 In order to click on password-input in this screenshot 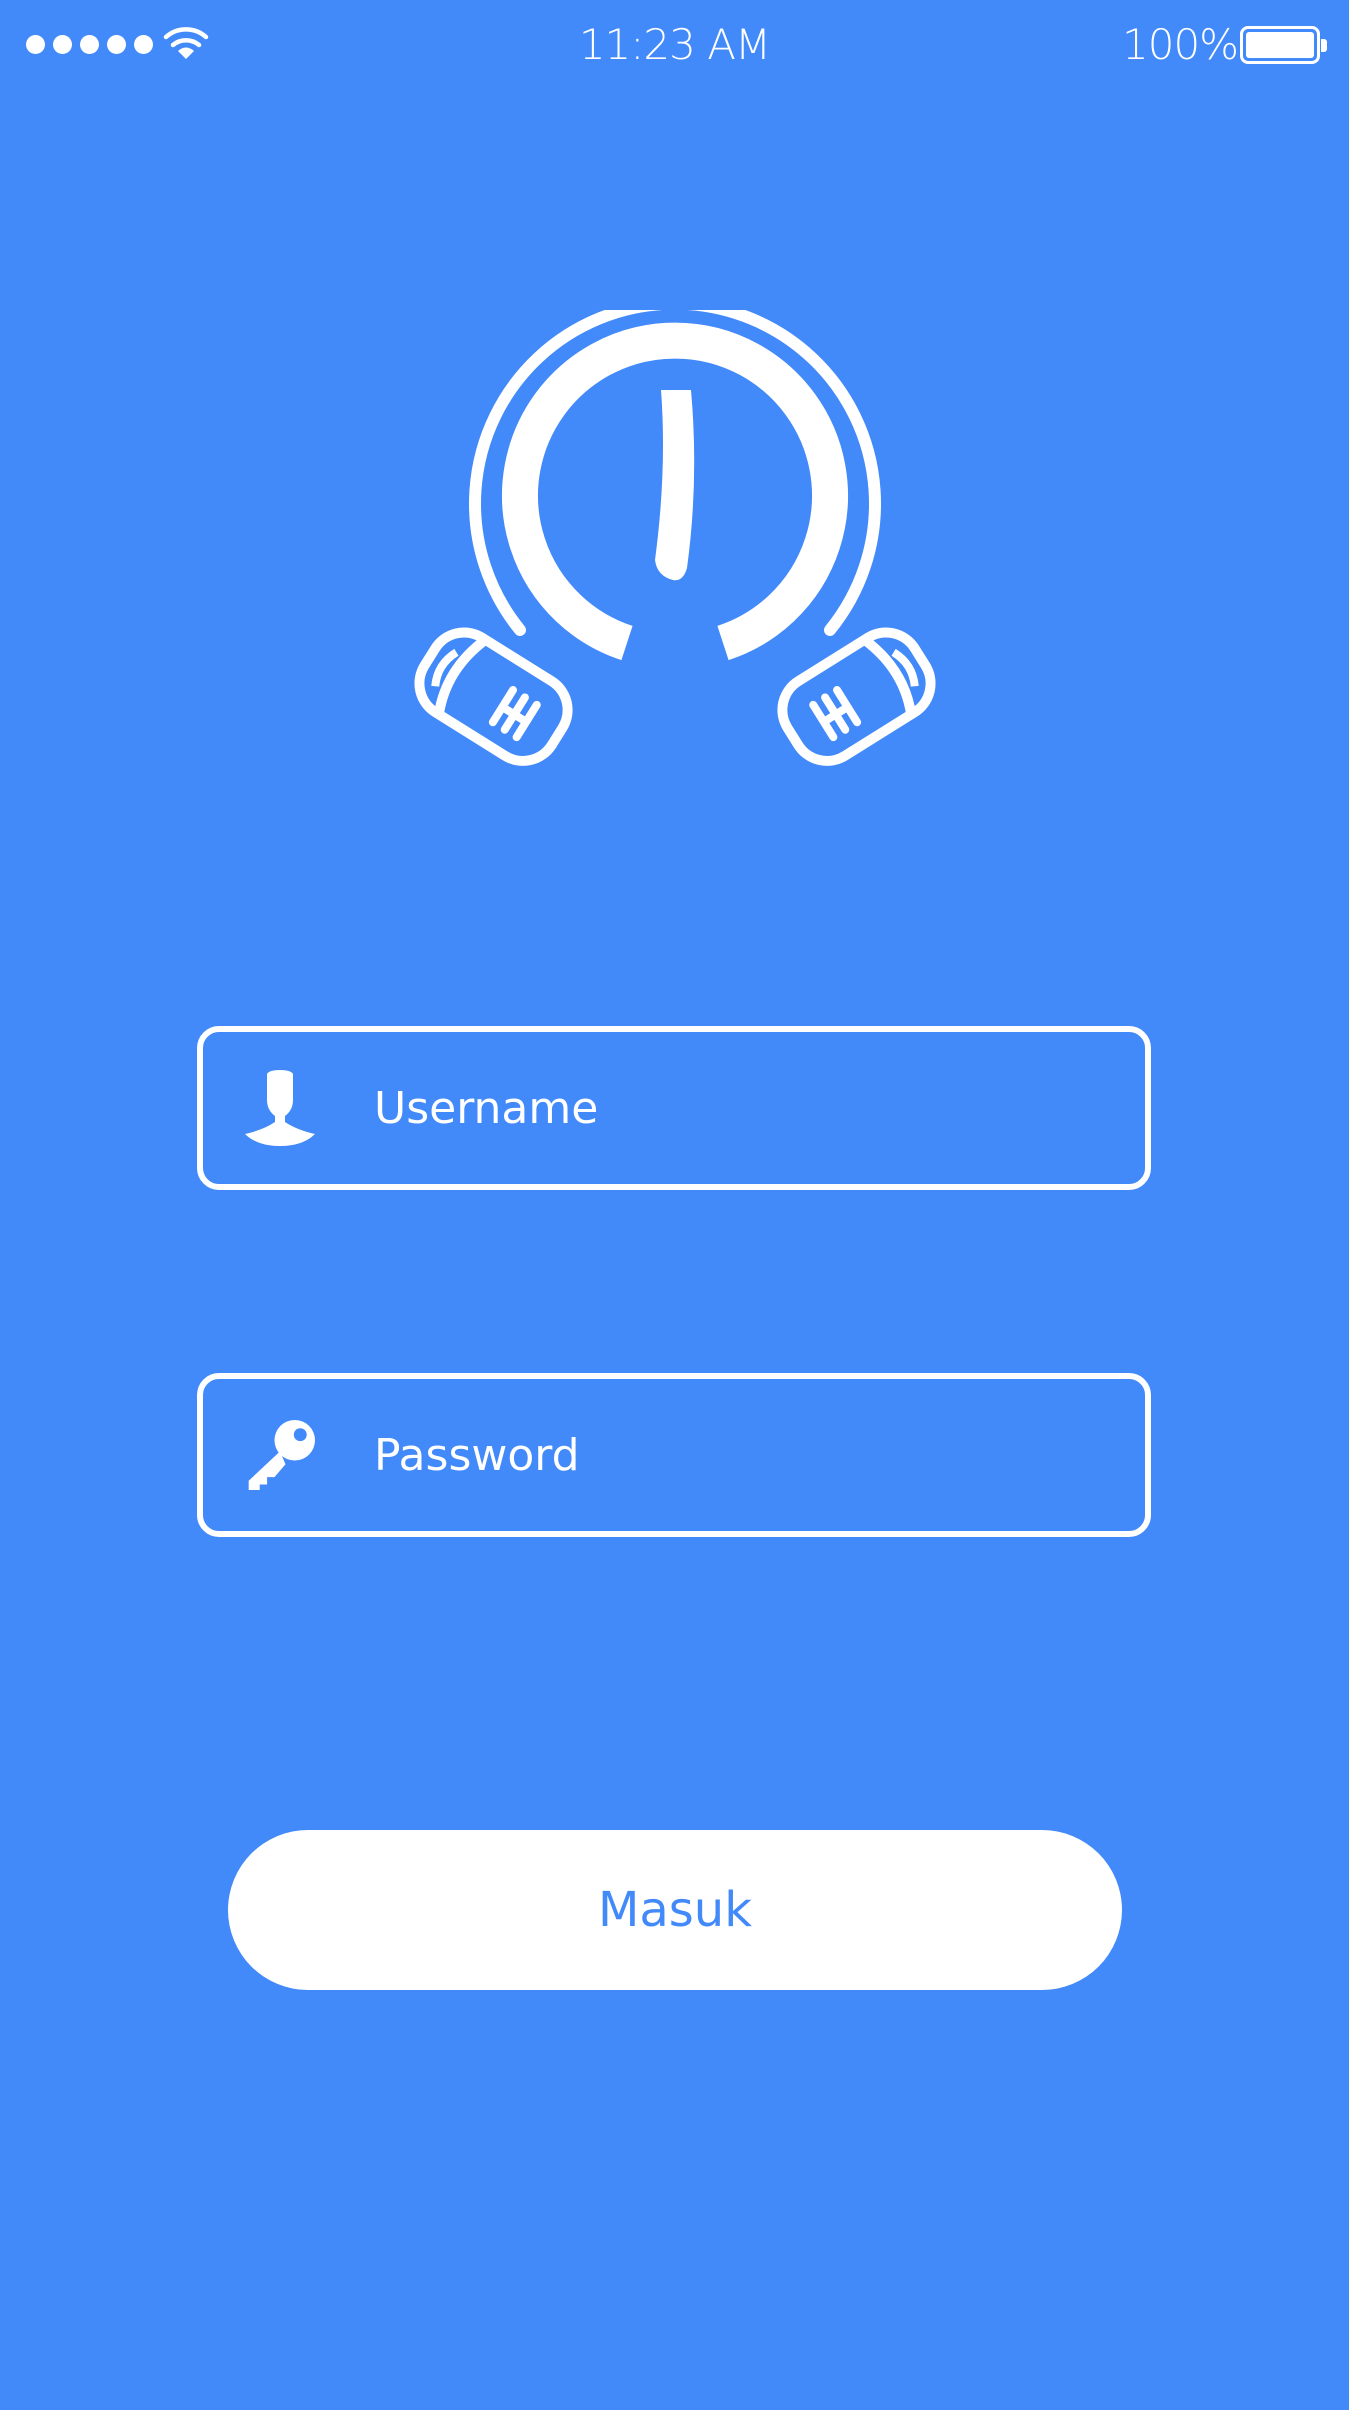, I will do `click(744, 1455)`.